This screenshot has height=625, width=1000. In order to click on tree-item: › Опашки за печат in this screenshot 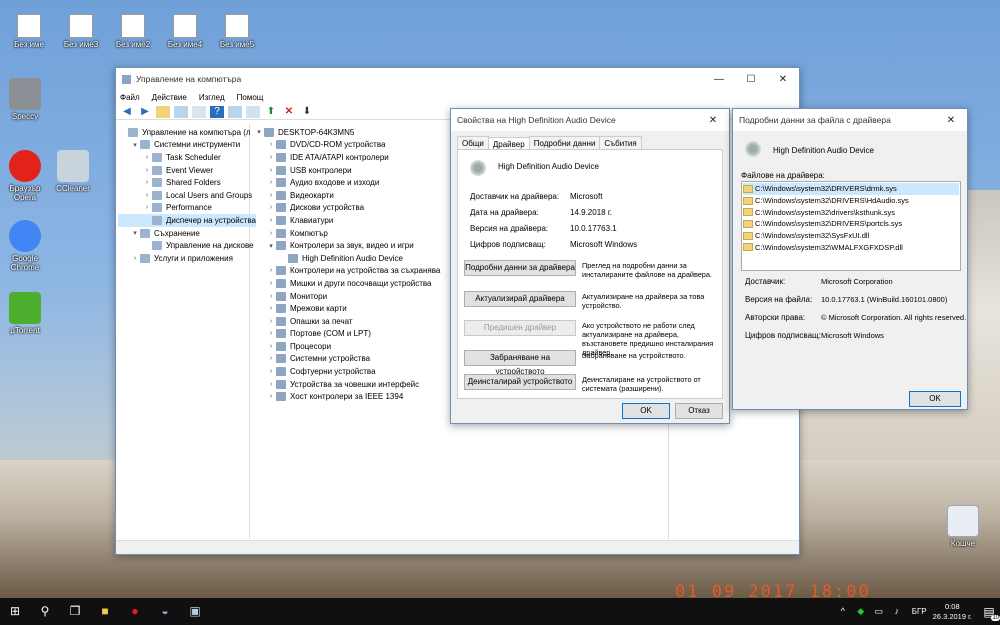, I will do `click(347, 321)`.